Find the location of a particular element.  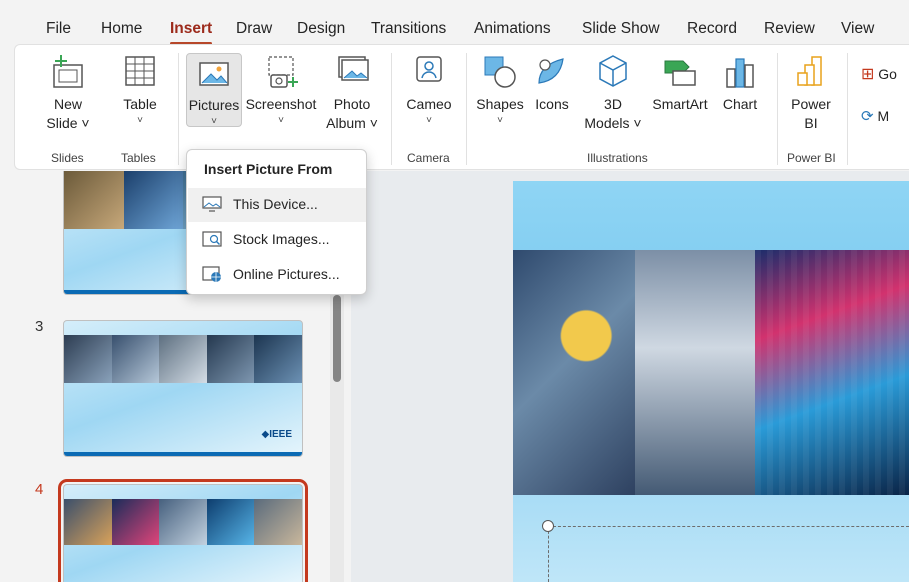

tab-draw: Draw is located at coordinates (254, 29).